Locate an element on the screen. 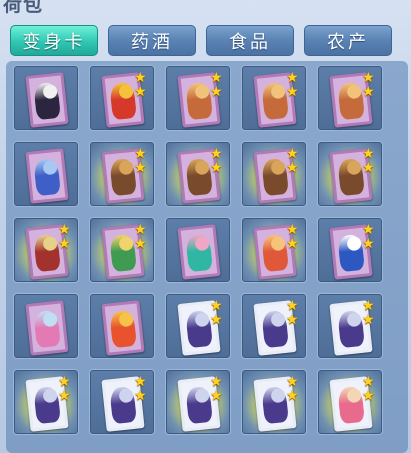 This screenshot has height=453, width=411. dark-warrior-card-icon is located at coordinates (47, 100).